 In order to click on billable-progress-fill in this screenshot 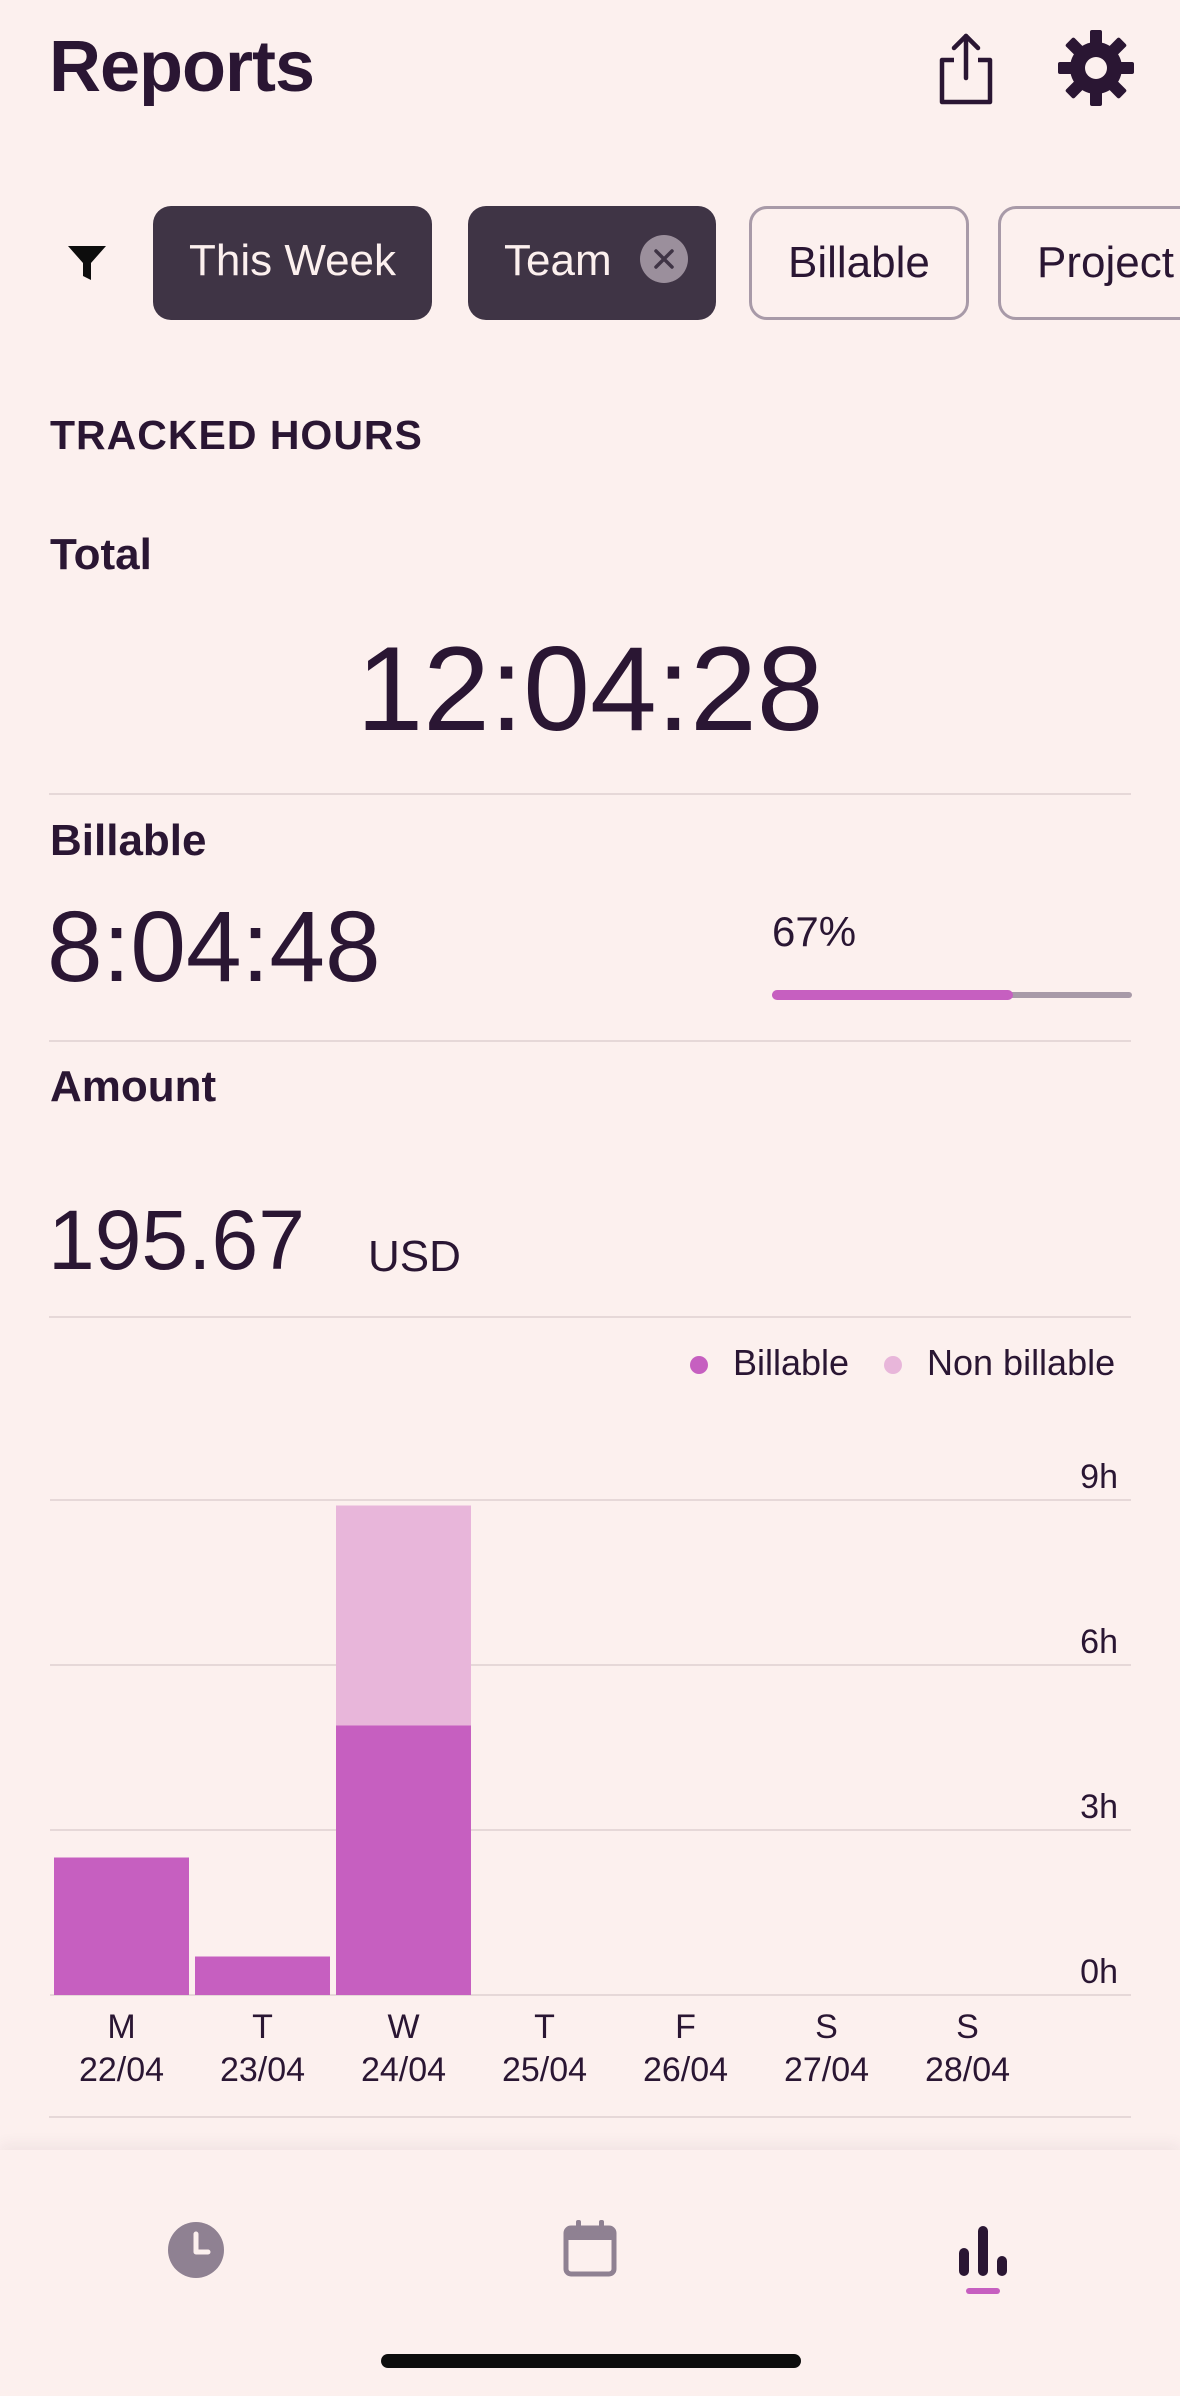, I will do `click(893, 995)`.